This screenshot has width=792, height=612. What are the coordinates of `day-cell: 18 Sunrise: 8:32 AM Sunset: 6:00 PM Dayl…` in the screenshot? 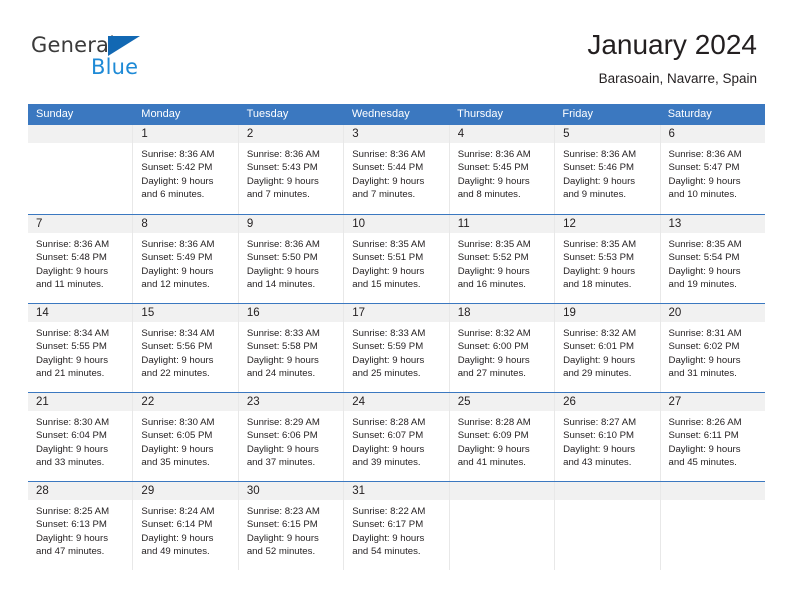 It's located at (502, 348).